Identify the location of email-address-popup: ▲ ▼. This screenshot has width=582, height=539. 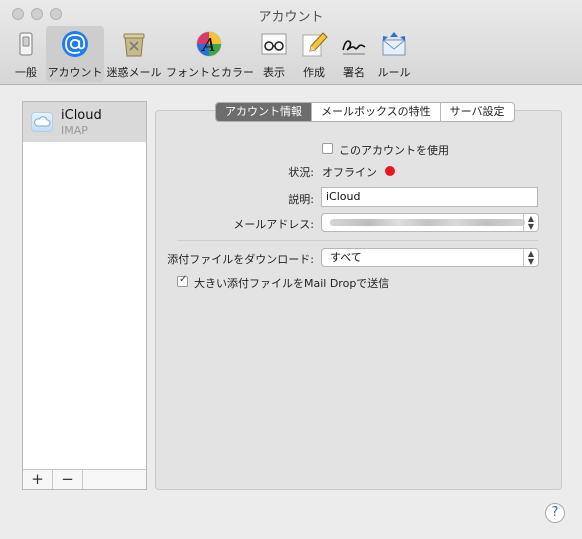
(430, 222).